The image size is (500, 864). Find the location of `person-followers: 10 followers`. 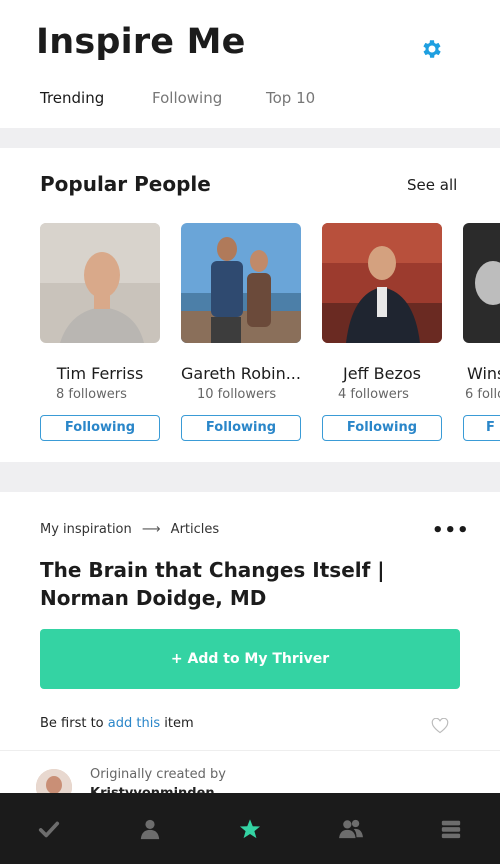

person-followers: 10 followers is located at coordinates (237, 394).